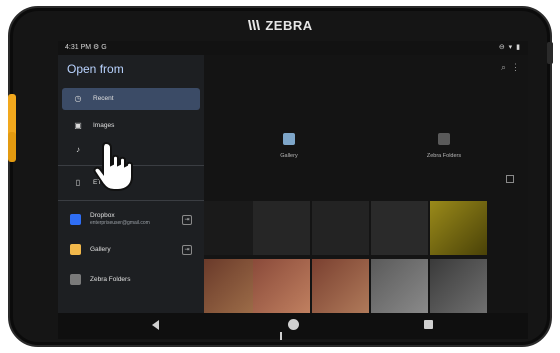 The height and width of the screenshot is (353, 560). I want to click on drawer-title: Open from, so click(95, 69).